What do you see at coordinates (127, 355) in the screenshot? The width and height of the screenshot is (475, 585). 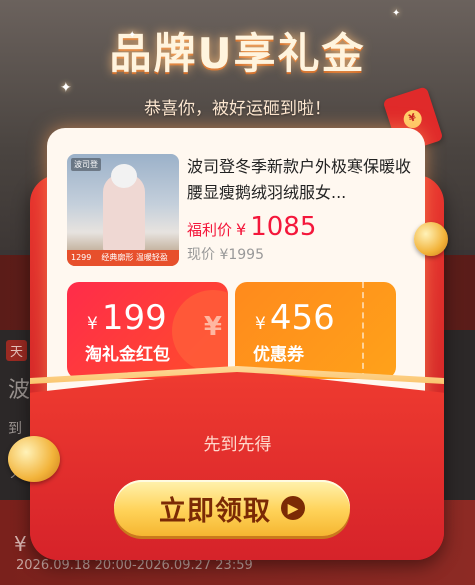 I see `coupon-label: 淘礼金红包` at bounding box center [127, 355].